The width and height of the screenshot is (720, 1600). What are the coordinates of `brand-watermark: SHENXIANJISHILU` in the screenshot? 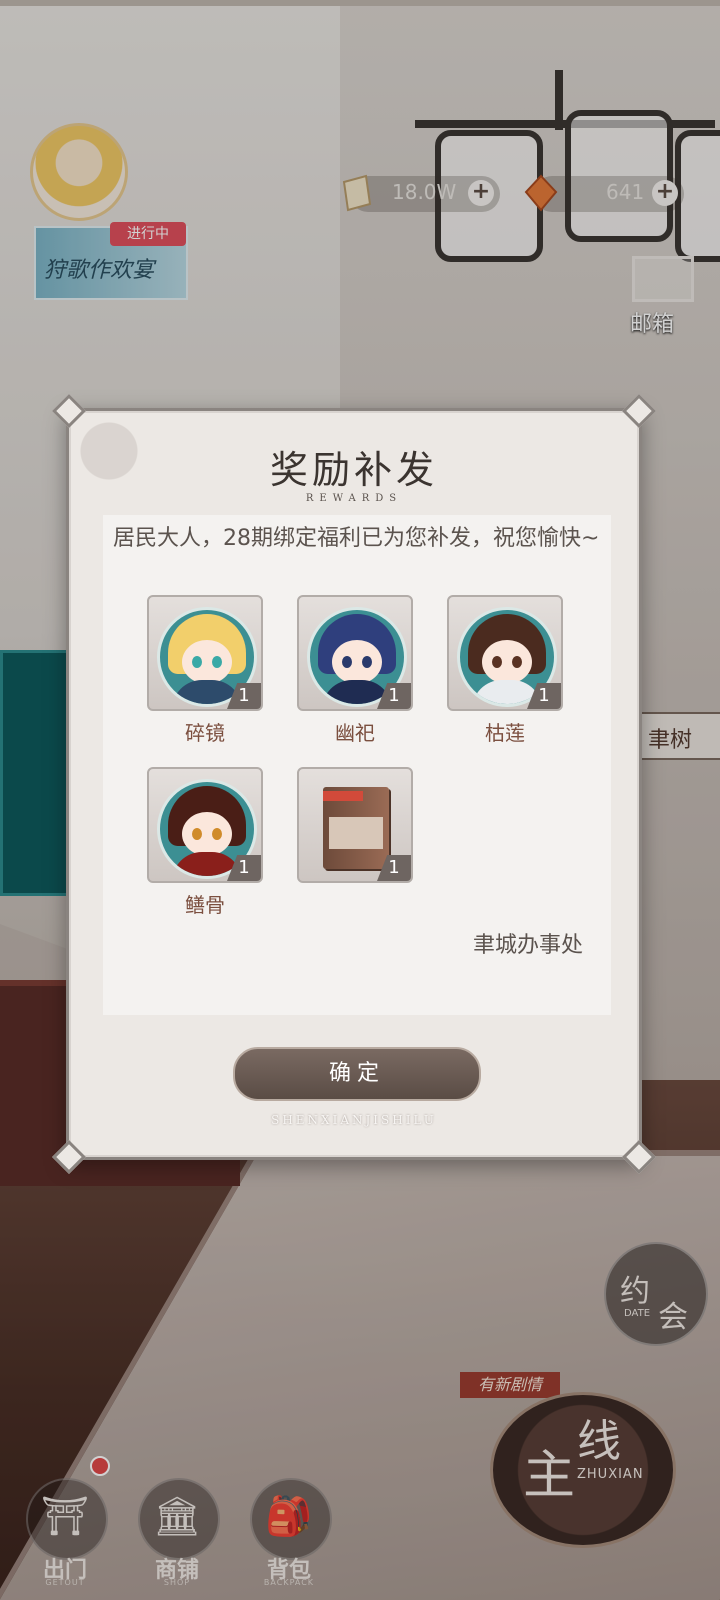 It's located at (354, 1120).